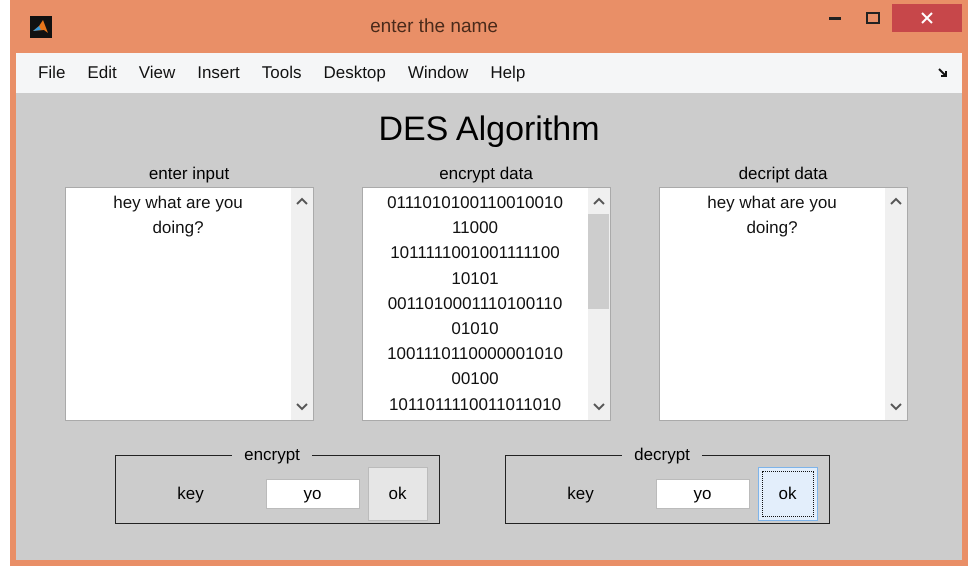 This screenshot has height=574, width=973. What do you see at coordinates (475, 228) in the screenshot?
I see `text-line: 11000` at bounding box center [475, 228].